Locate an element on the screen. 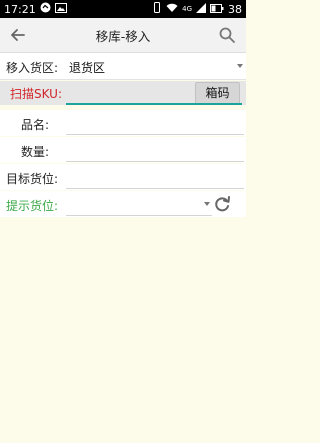 The height and width of the screenshot is (443, 320). hint-label: 提示货位: is located at coordinates (32, 206).